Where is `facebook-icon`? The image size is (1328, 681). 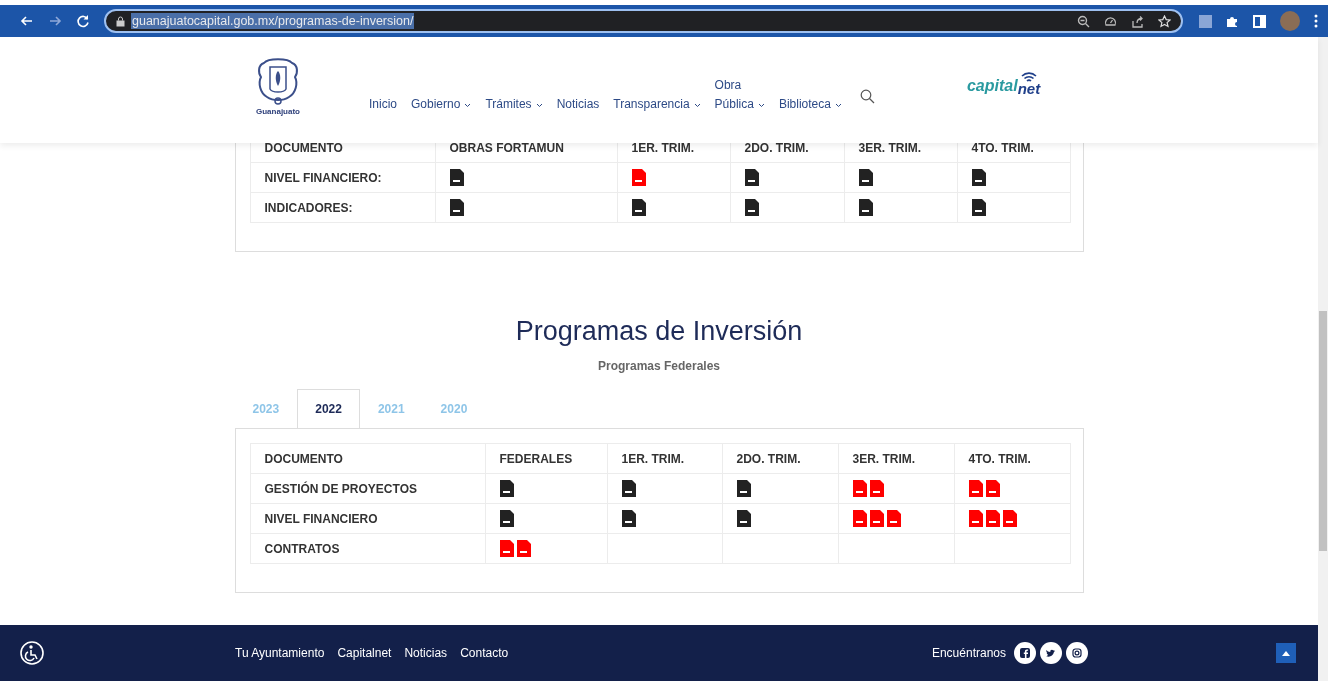
facebook-icon is located at coordinates (1025, 653).